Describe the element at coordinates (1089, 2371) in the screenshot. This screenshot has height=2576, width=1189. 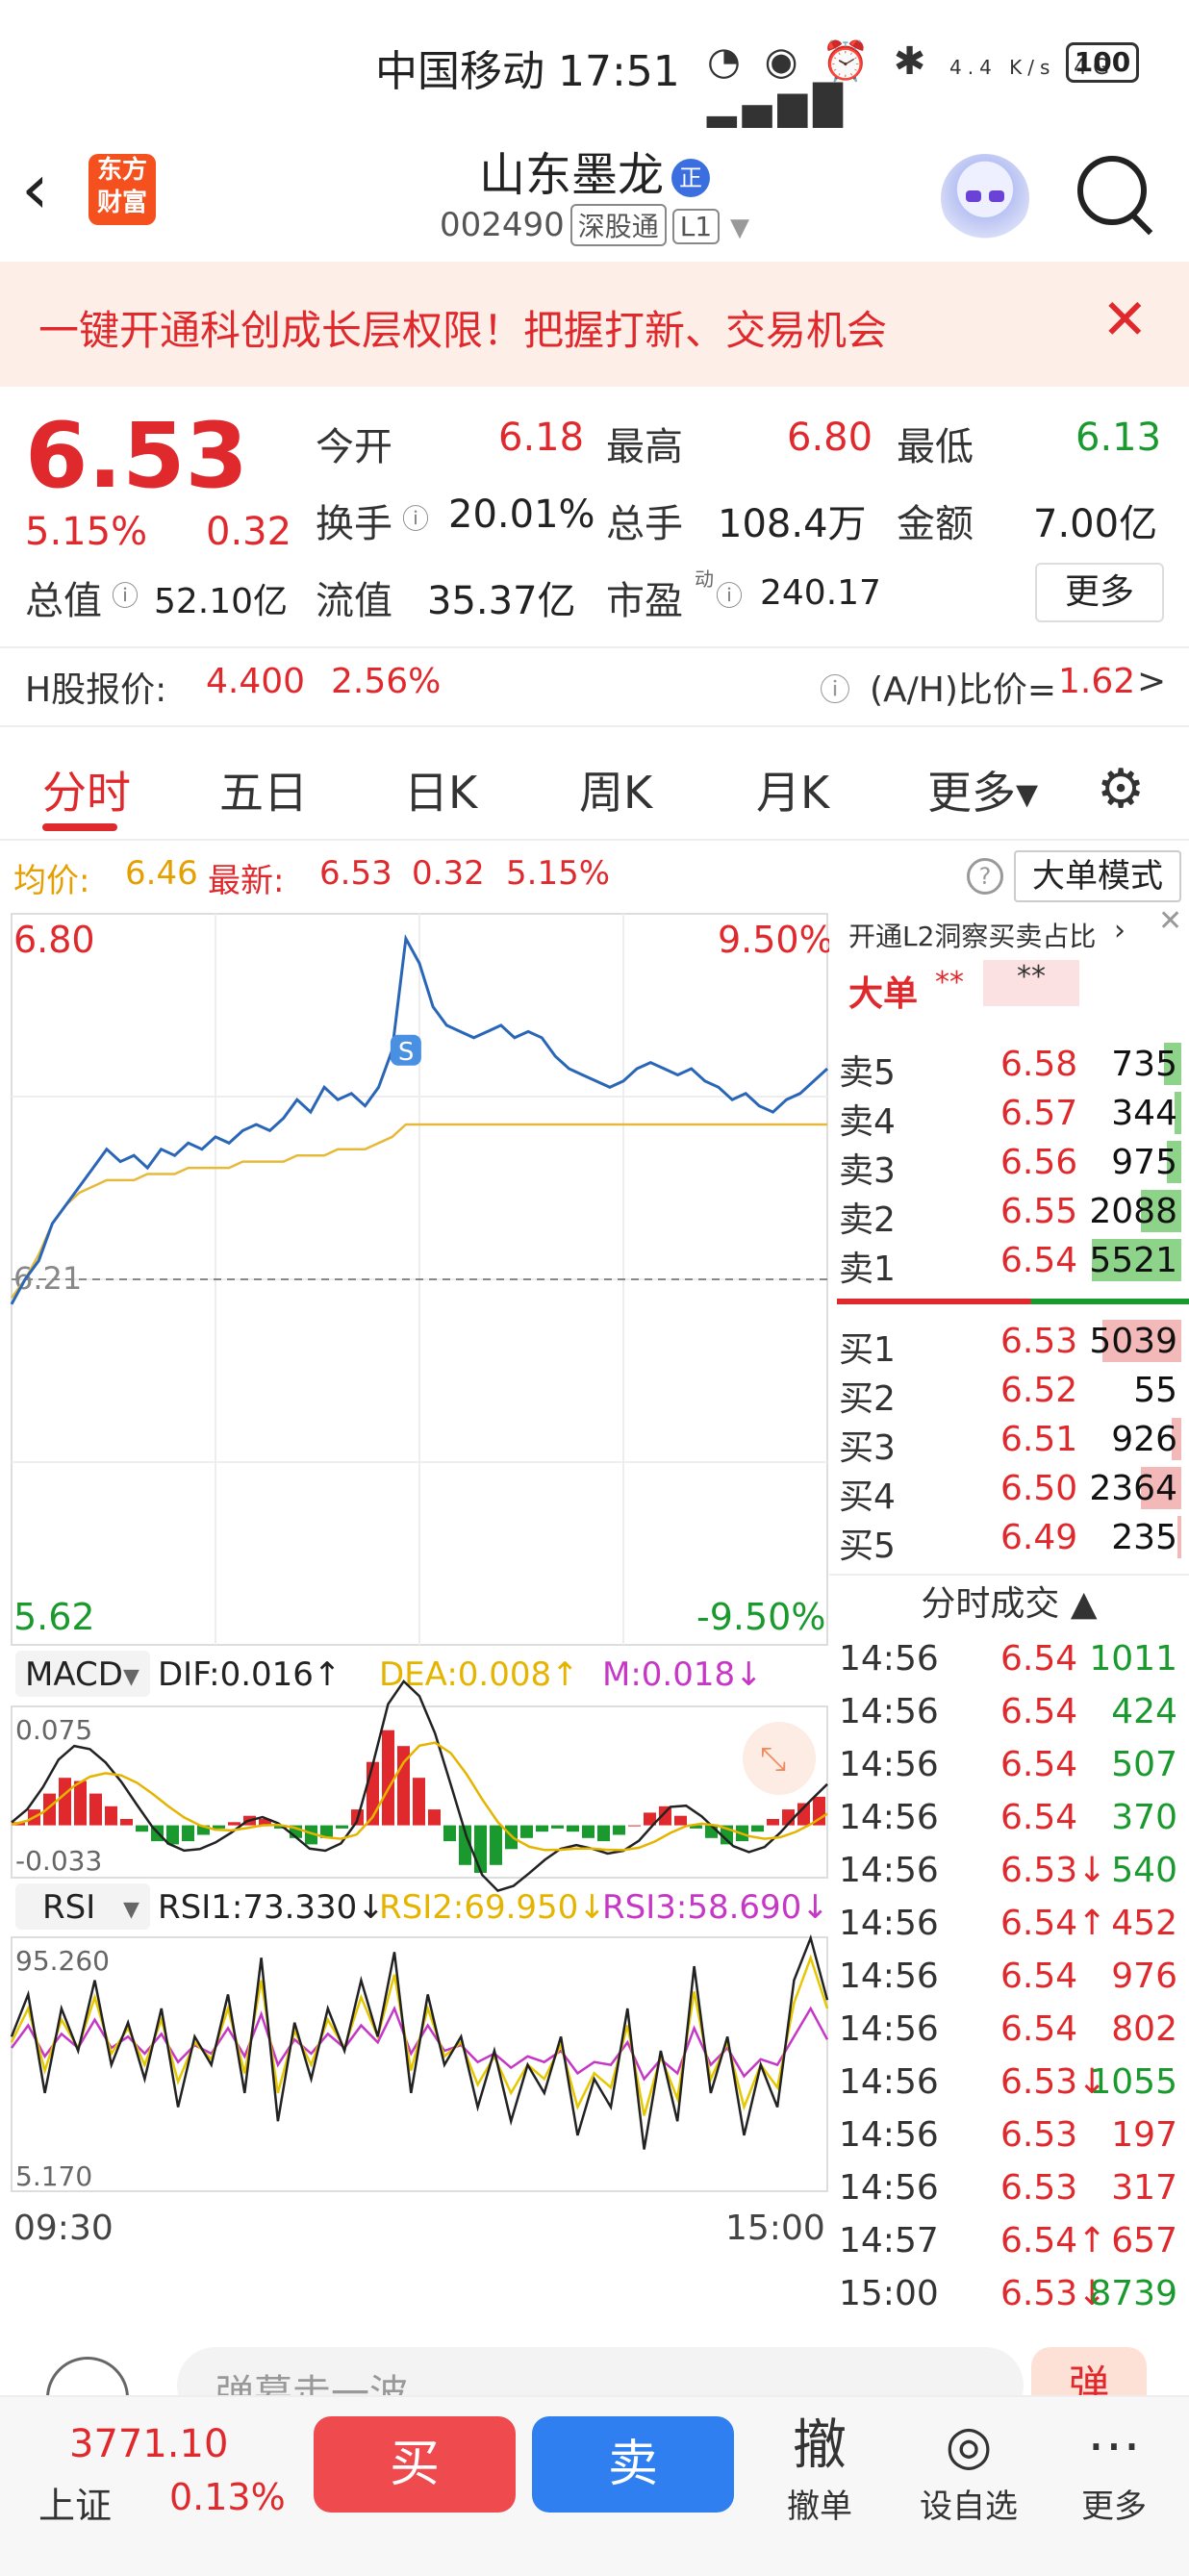
I see `danmaku-toggle: 弹` at that location.